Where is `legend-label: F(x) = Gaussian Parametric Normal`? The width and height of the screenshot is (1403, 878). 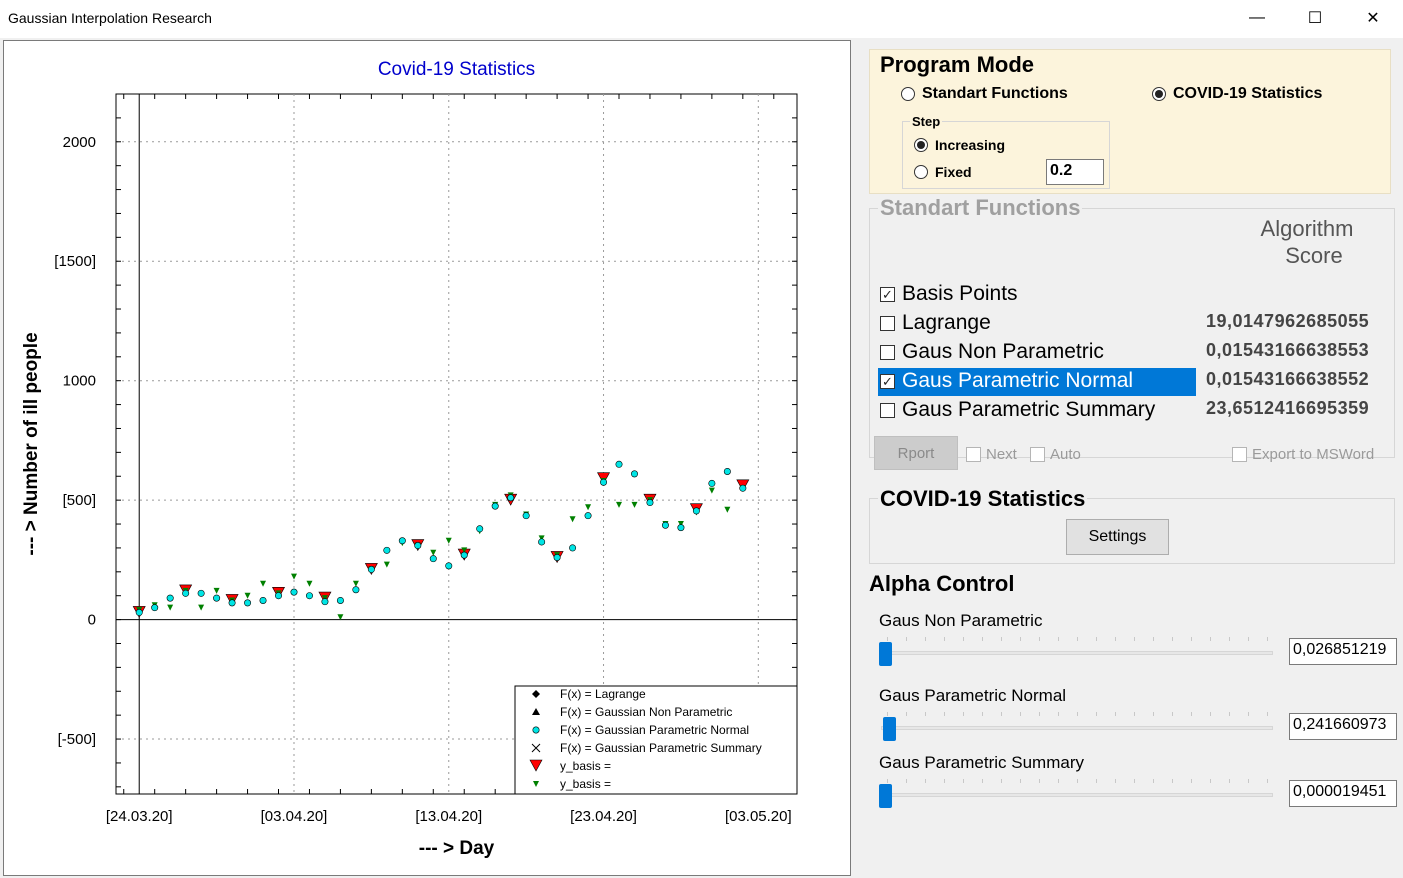
legend-label: F(x) = Gaussian Parametric Normal is located at coordinates (654, 730).